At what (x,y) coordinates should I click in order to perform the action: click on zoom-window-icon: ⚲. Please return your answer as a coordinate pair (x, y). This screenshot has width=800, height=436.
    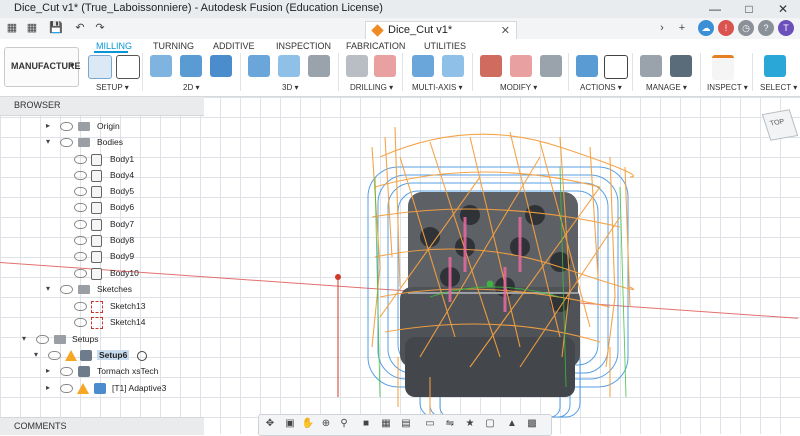
    Looking at the image, I should click on (344, 424).